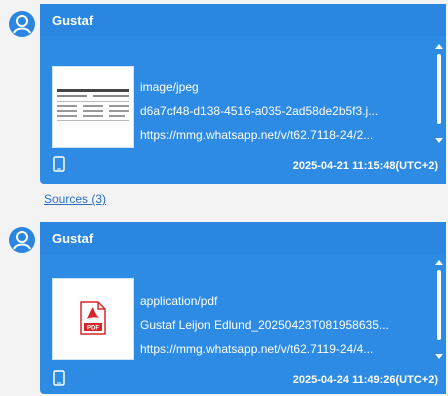  What do you see at coordinates (365, 166) in the screenshot?
I see `message-timestamp: 2025-04-21 11:15:48(UTC+2)` at bounding box center [365, 166].